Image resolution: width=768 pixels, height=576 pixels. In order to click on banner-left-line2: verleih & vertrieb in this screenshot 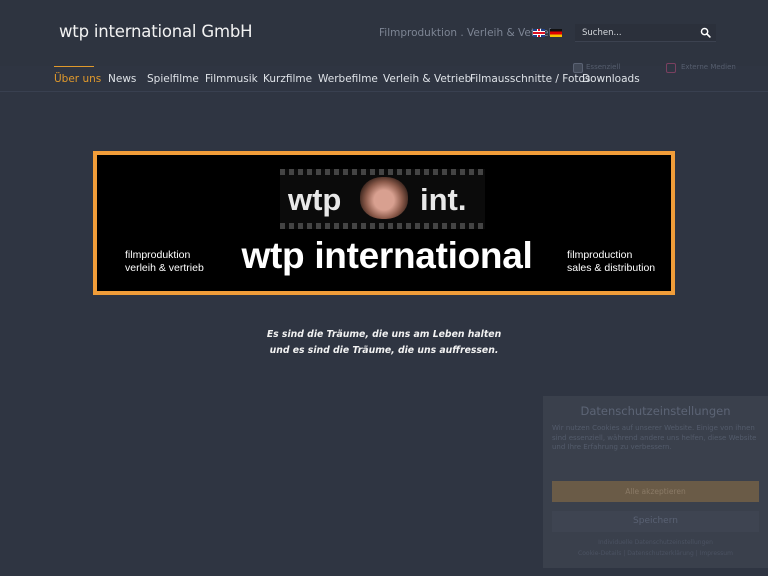, I will do `click(164, 268)`.